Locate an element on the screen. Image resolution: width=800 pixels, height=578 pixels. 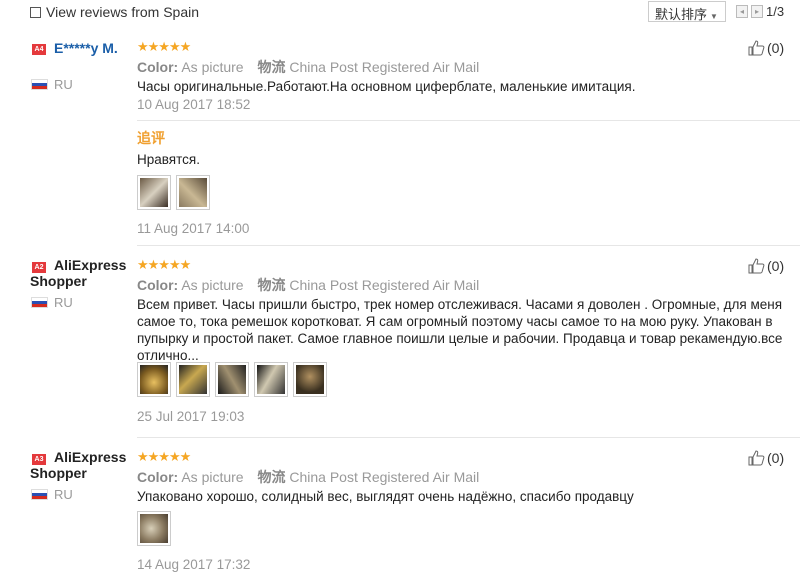
review-date: 14 Aug 2017 17:32 is located at coordinates (194, 564).